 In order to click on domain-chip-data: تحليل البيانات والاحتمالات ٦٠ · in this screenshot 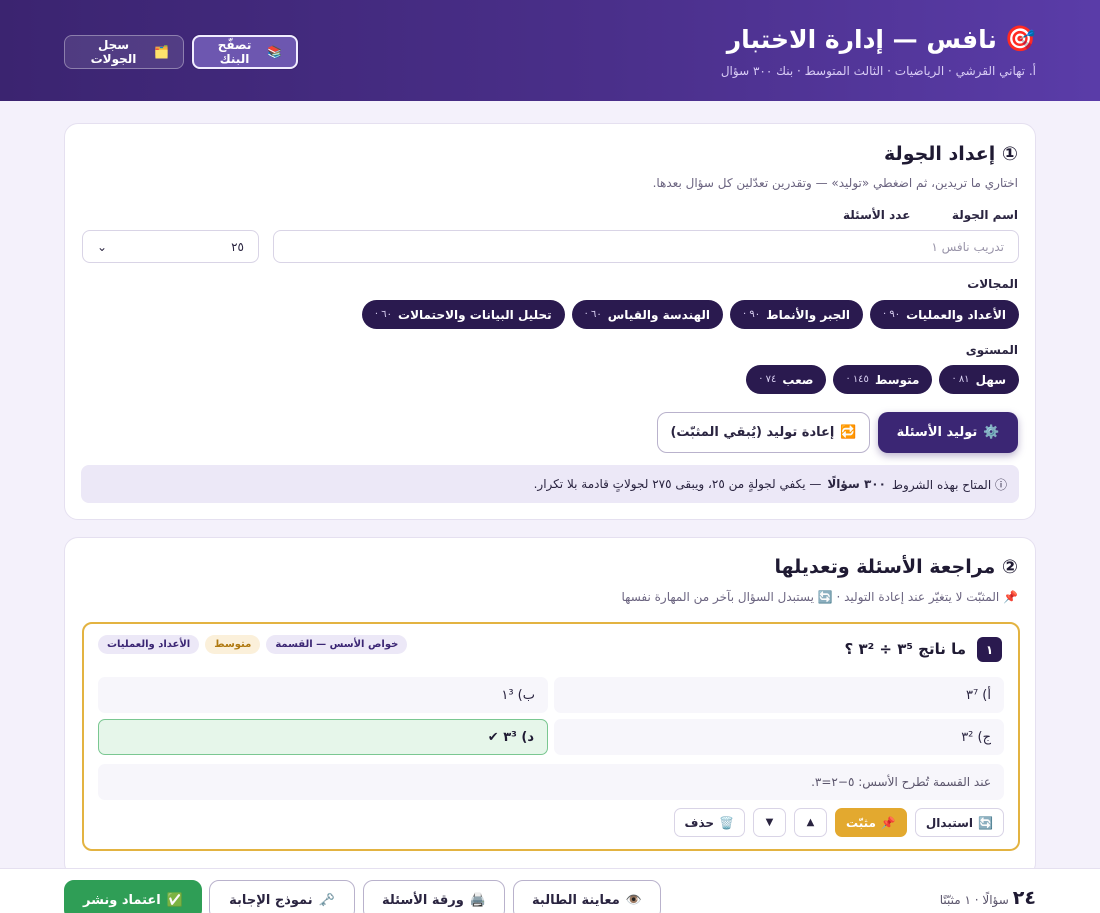, I will do `click(463, 314)`.